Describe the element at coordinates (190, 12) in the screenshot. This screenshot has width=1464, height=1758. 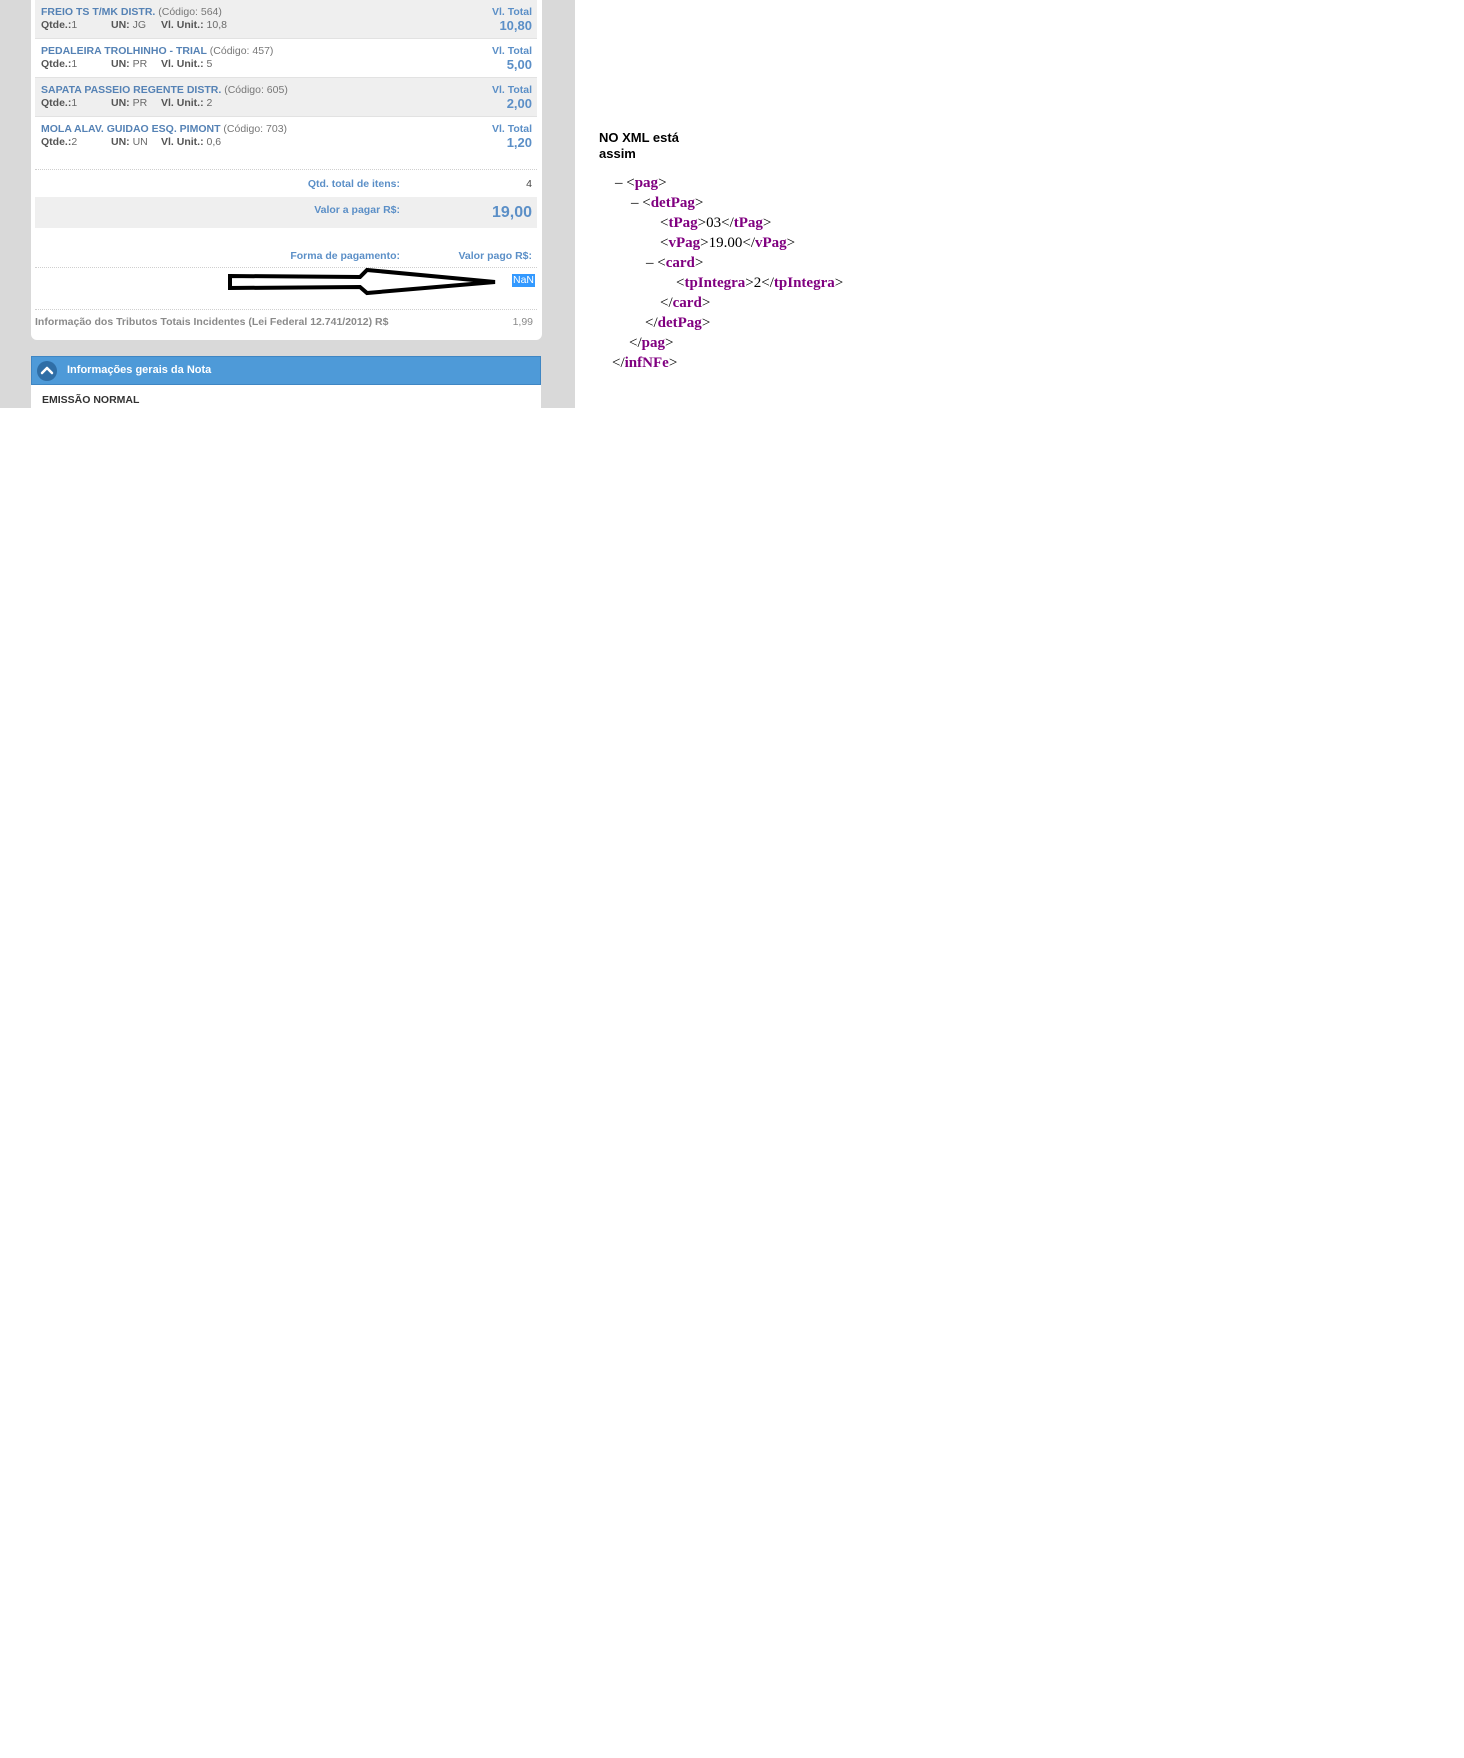
I see `item-code: (Código: 564)` at that location.